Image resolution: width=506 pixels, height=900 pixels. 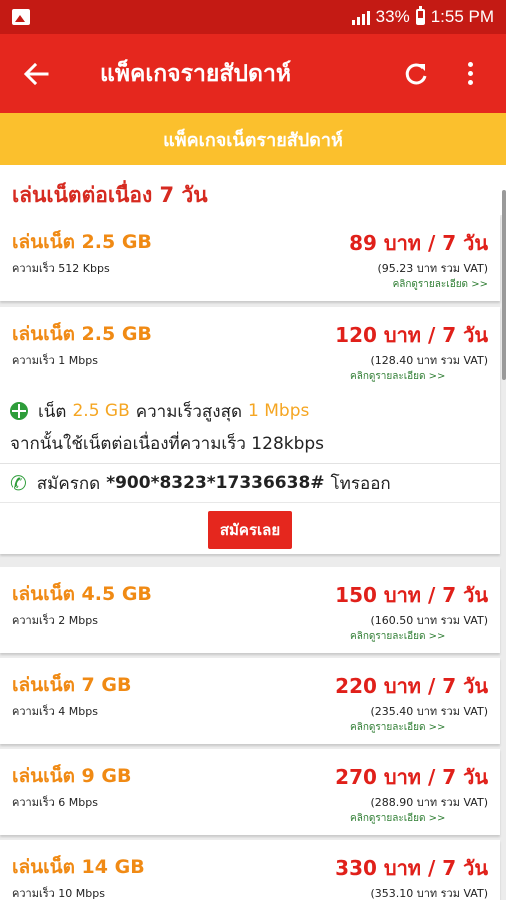 What do you see at coordinates (78, 867) in the screenshot?
I see `package-name: เล่นเน็ต 14 GB` at bounding box center [78, 867].